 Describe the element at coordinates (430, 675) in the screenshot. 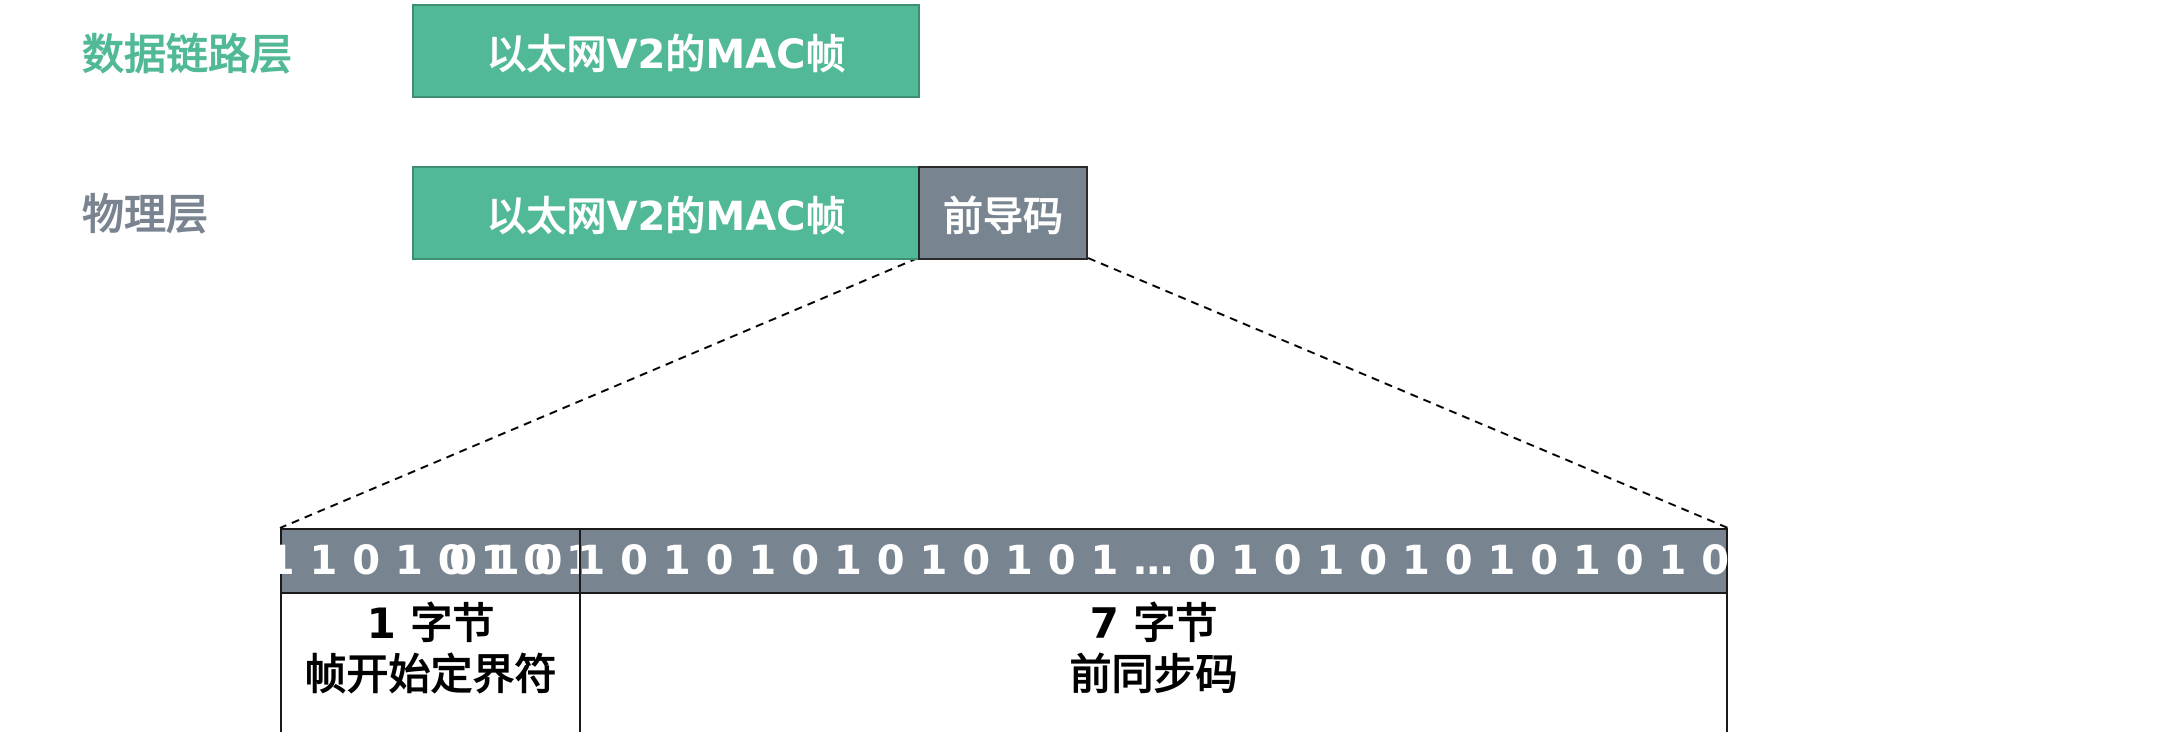

I see `sfd-name: 帧开始定界符` at that location.